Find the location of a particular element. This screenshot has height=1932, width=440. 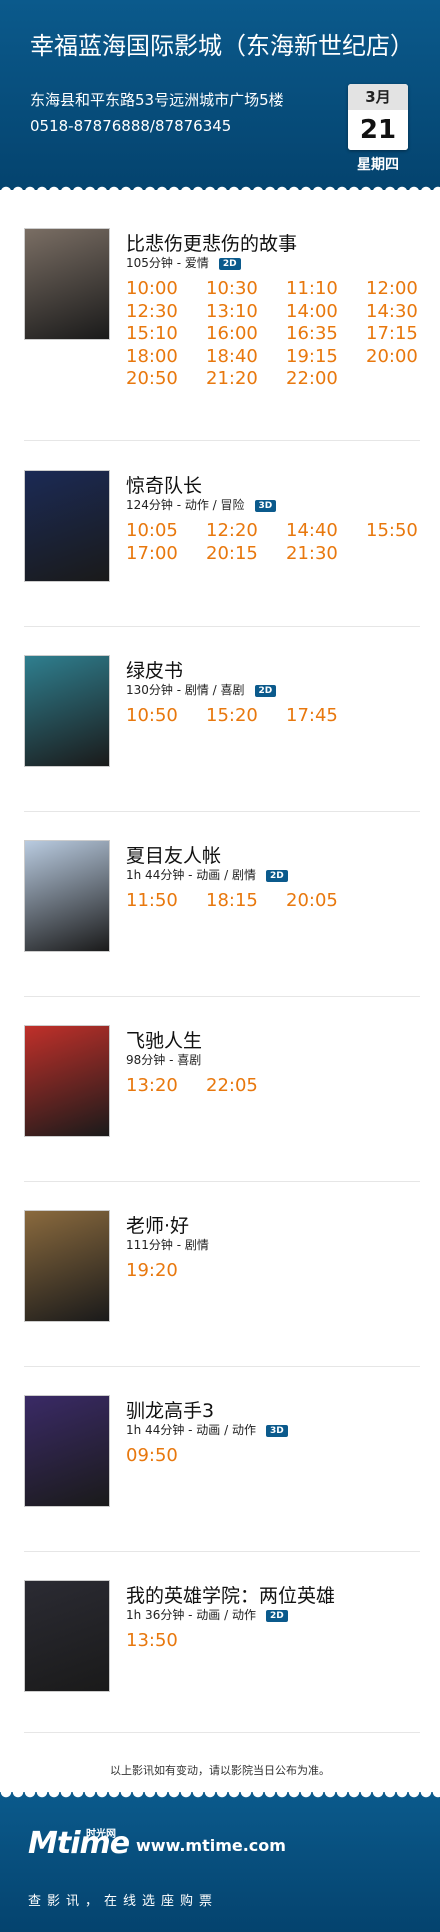

showtime: 21:30 is located at coordinates (312, 553).